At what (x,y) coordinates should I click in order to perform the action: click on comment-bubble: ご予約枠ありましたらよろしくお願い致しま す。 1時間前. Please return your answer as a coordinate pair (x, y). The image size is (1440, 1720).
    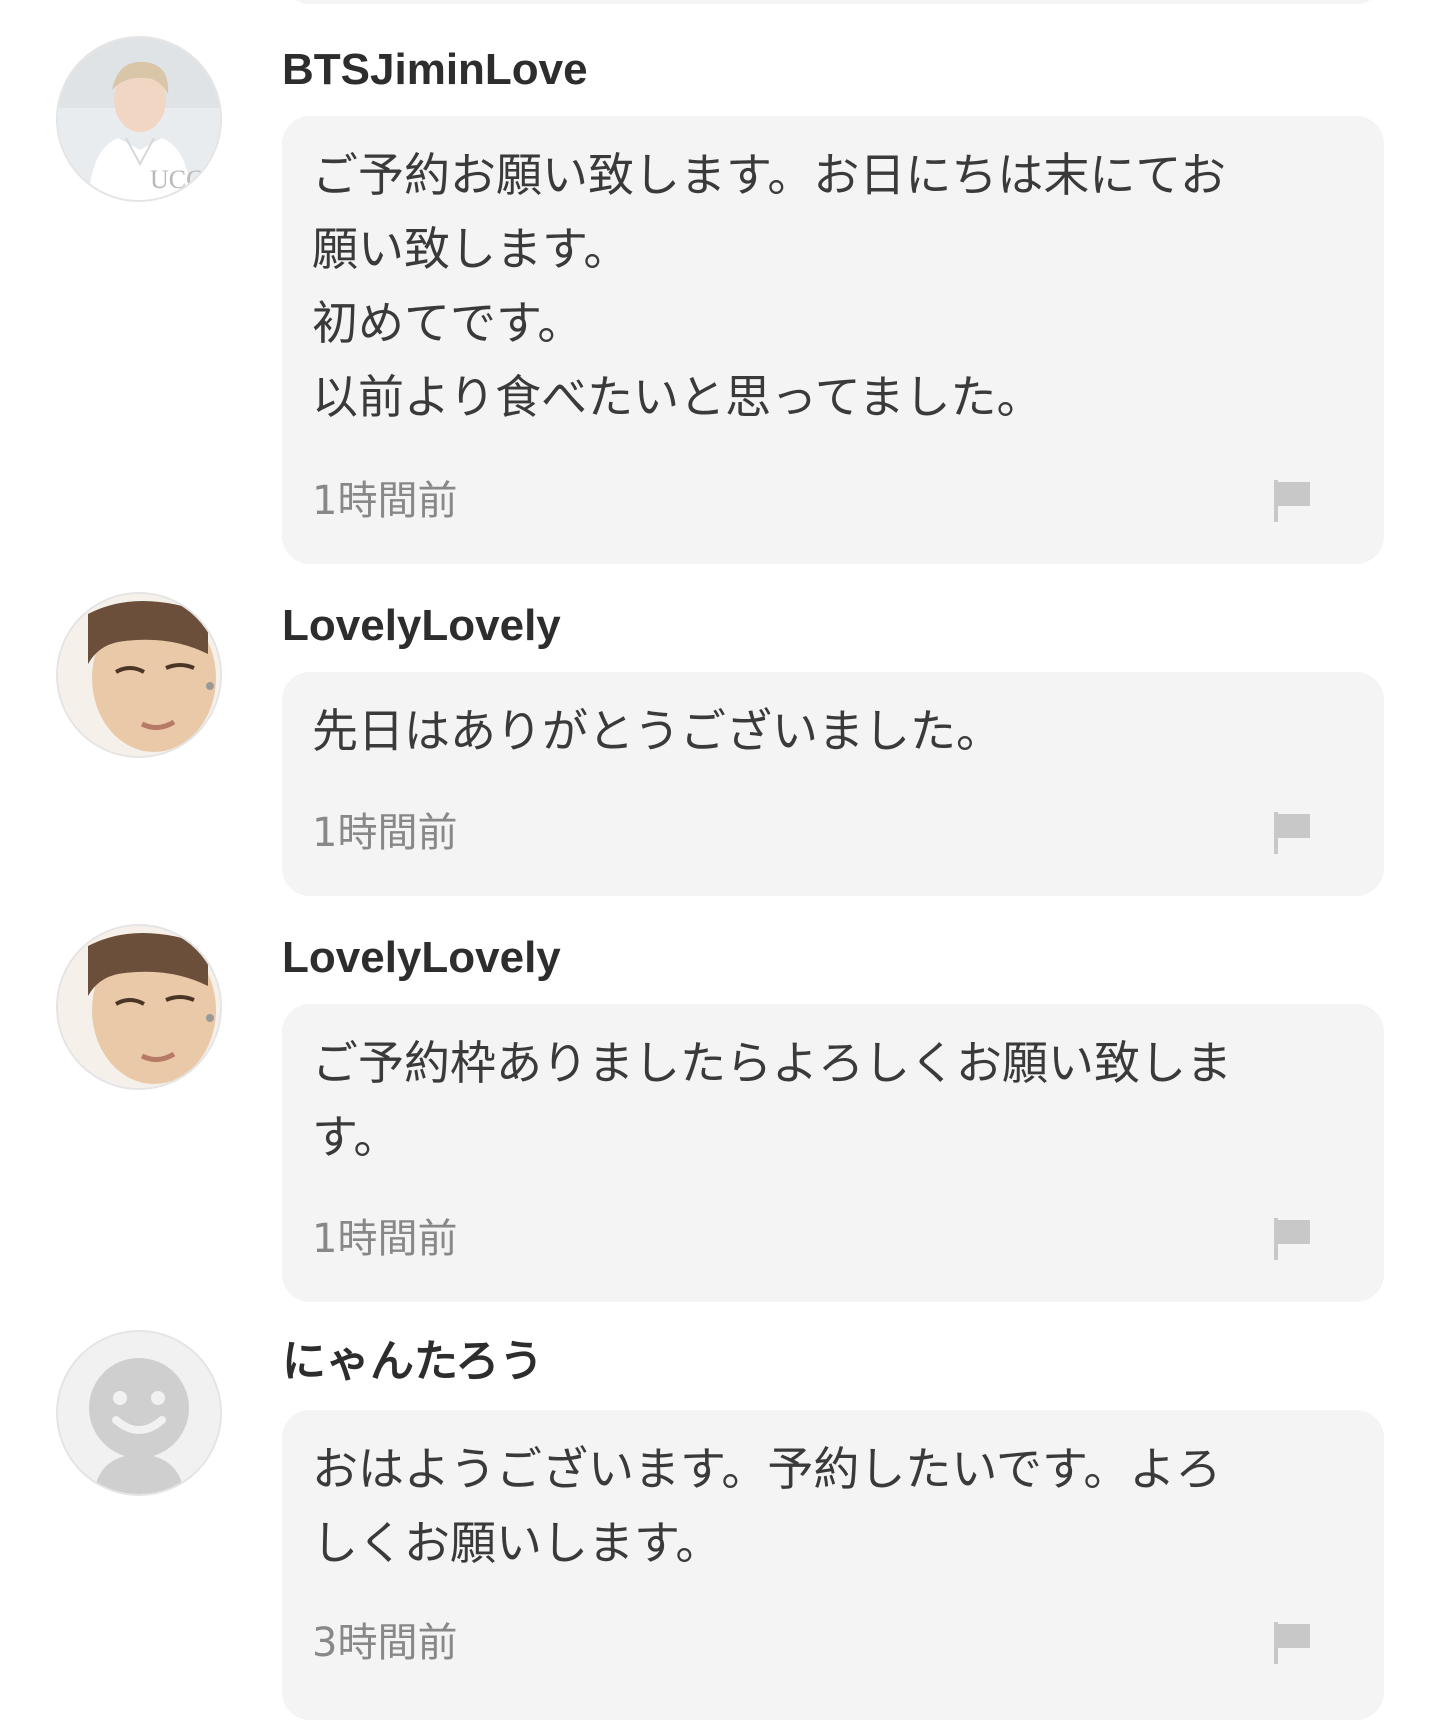
    Looking at the image, I should click on (833, 1153).